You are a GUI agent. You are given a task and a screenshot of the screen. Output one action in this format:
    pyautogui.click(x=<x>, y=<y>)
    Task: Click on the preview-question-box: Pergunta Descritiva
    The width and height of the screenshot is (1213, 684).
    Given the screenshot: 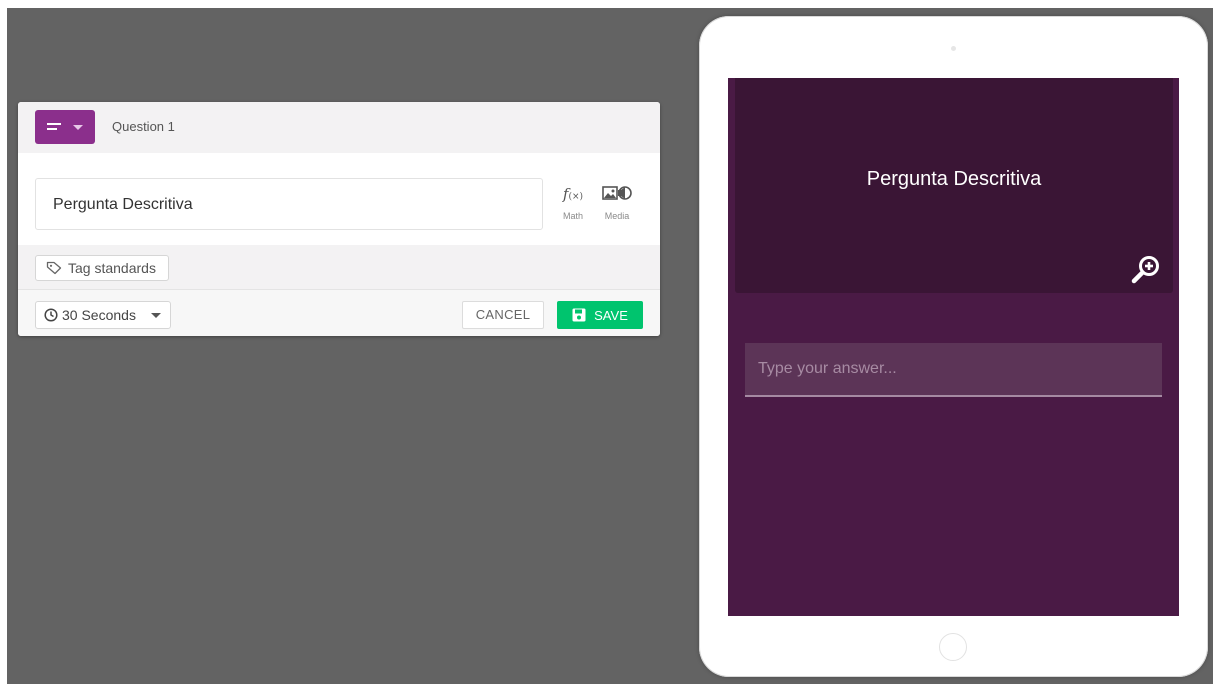 What is the action you would take?
    pyautogui.click(x=954, y=185)
    